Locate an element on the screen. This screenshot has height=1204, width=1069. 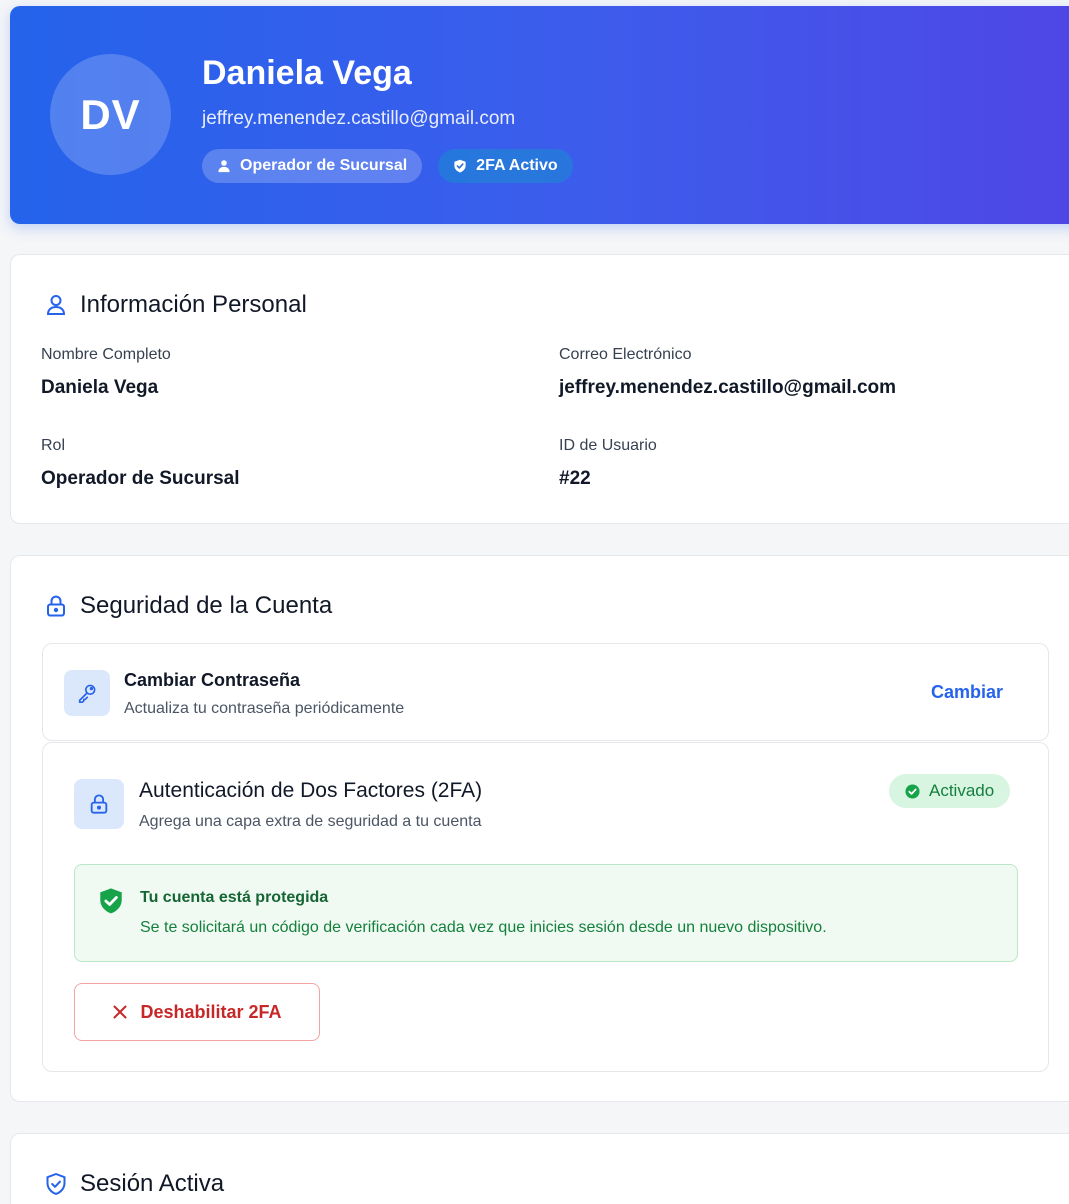
security-heading: Seguridad de la Cuenta is located at coordinates (188, 606).